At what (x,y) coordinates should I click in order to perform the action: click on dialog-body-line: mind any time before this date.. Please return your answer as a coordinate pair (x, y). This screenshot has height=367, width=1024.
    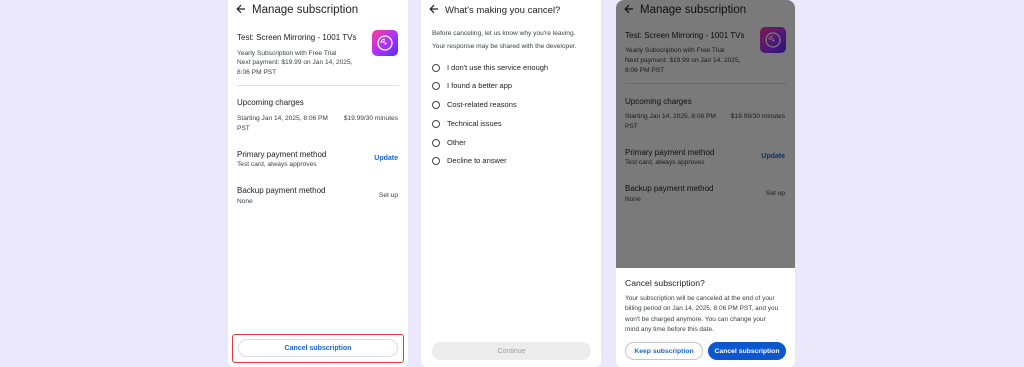
    Looking at the image, I should click on (669, 330).